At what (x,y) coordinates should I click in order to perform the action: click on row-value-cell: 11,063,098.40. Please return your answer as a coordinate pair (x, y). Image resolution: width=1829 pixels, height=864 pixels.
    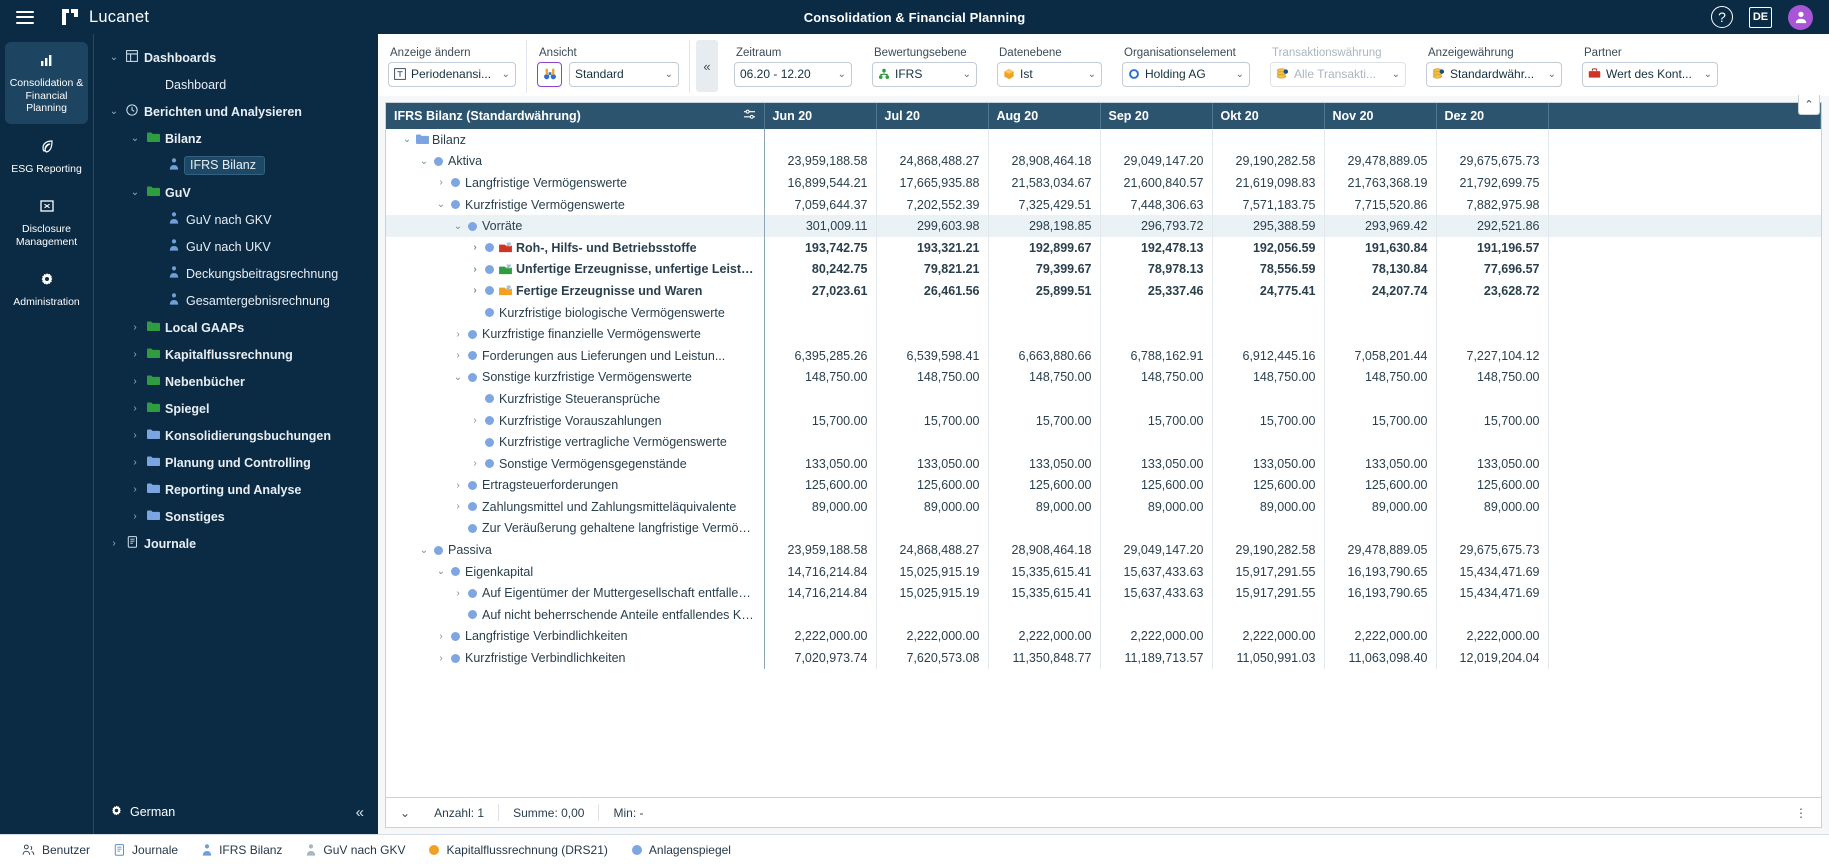
    Looking at the image, I should click on (1380, 658).